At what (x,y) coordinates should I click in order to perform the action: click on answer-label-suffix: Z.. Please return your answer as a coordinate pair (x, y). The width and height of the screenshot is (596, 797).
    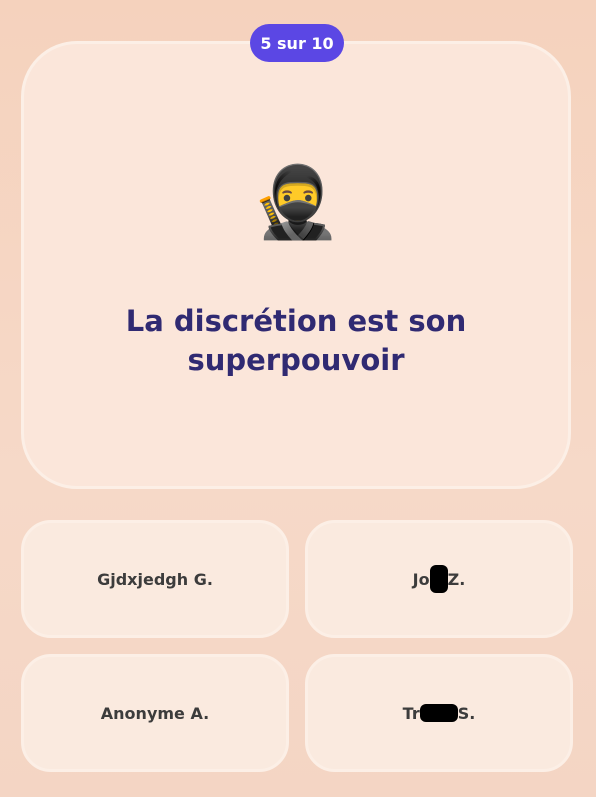
    Looking at the image, I should click on (456, 579).